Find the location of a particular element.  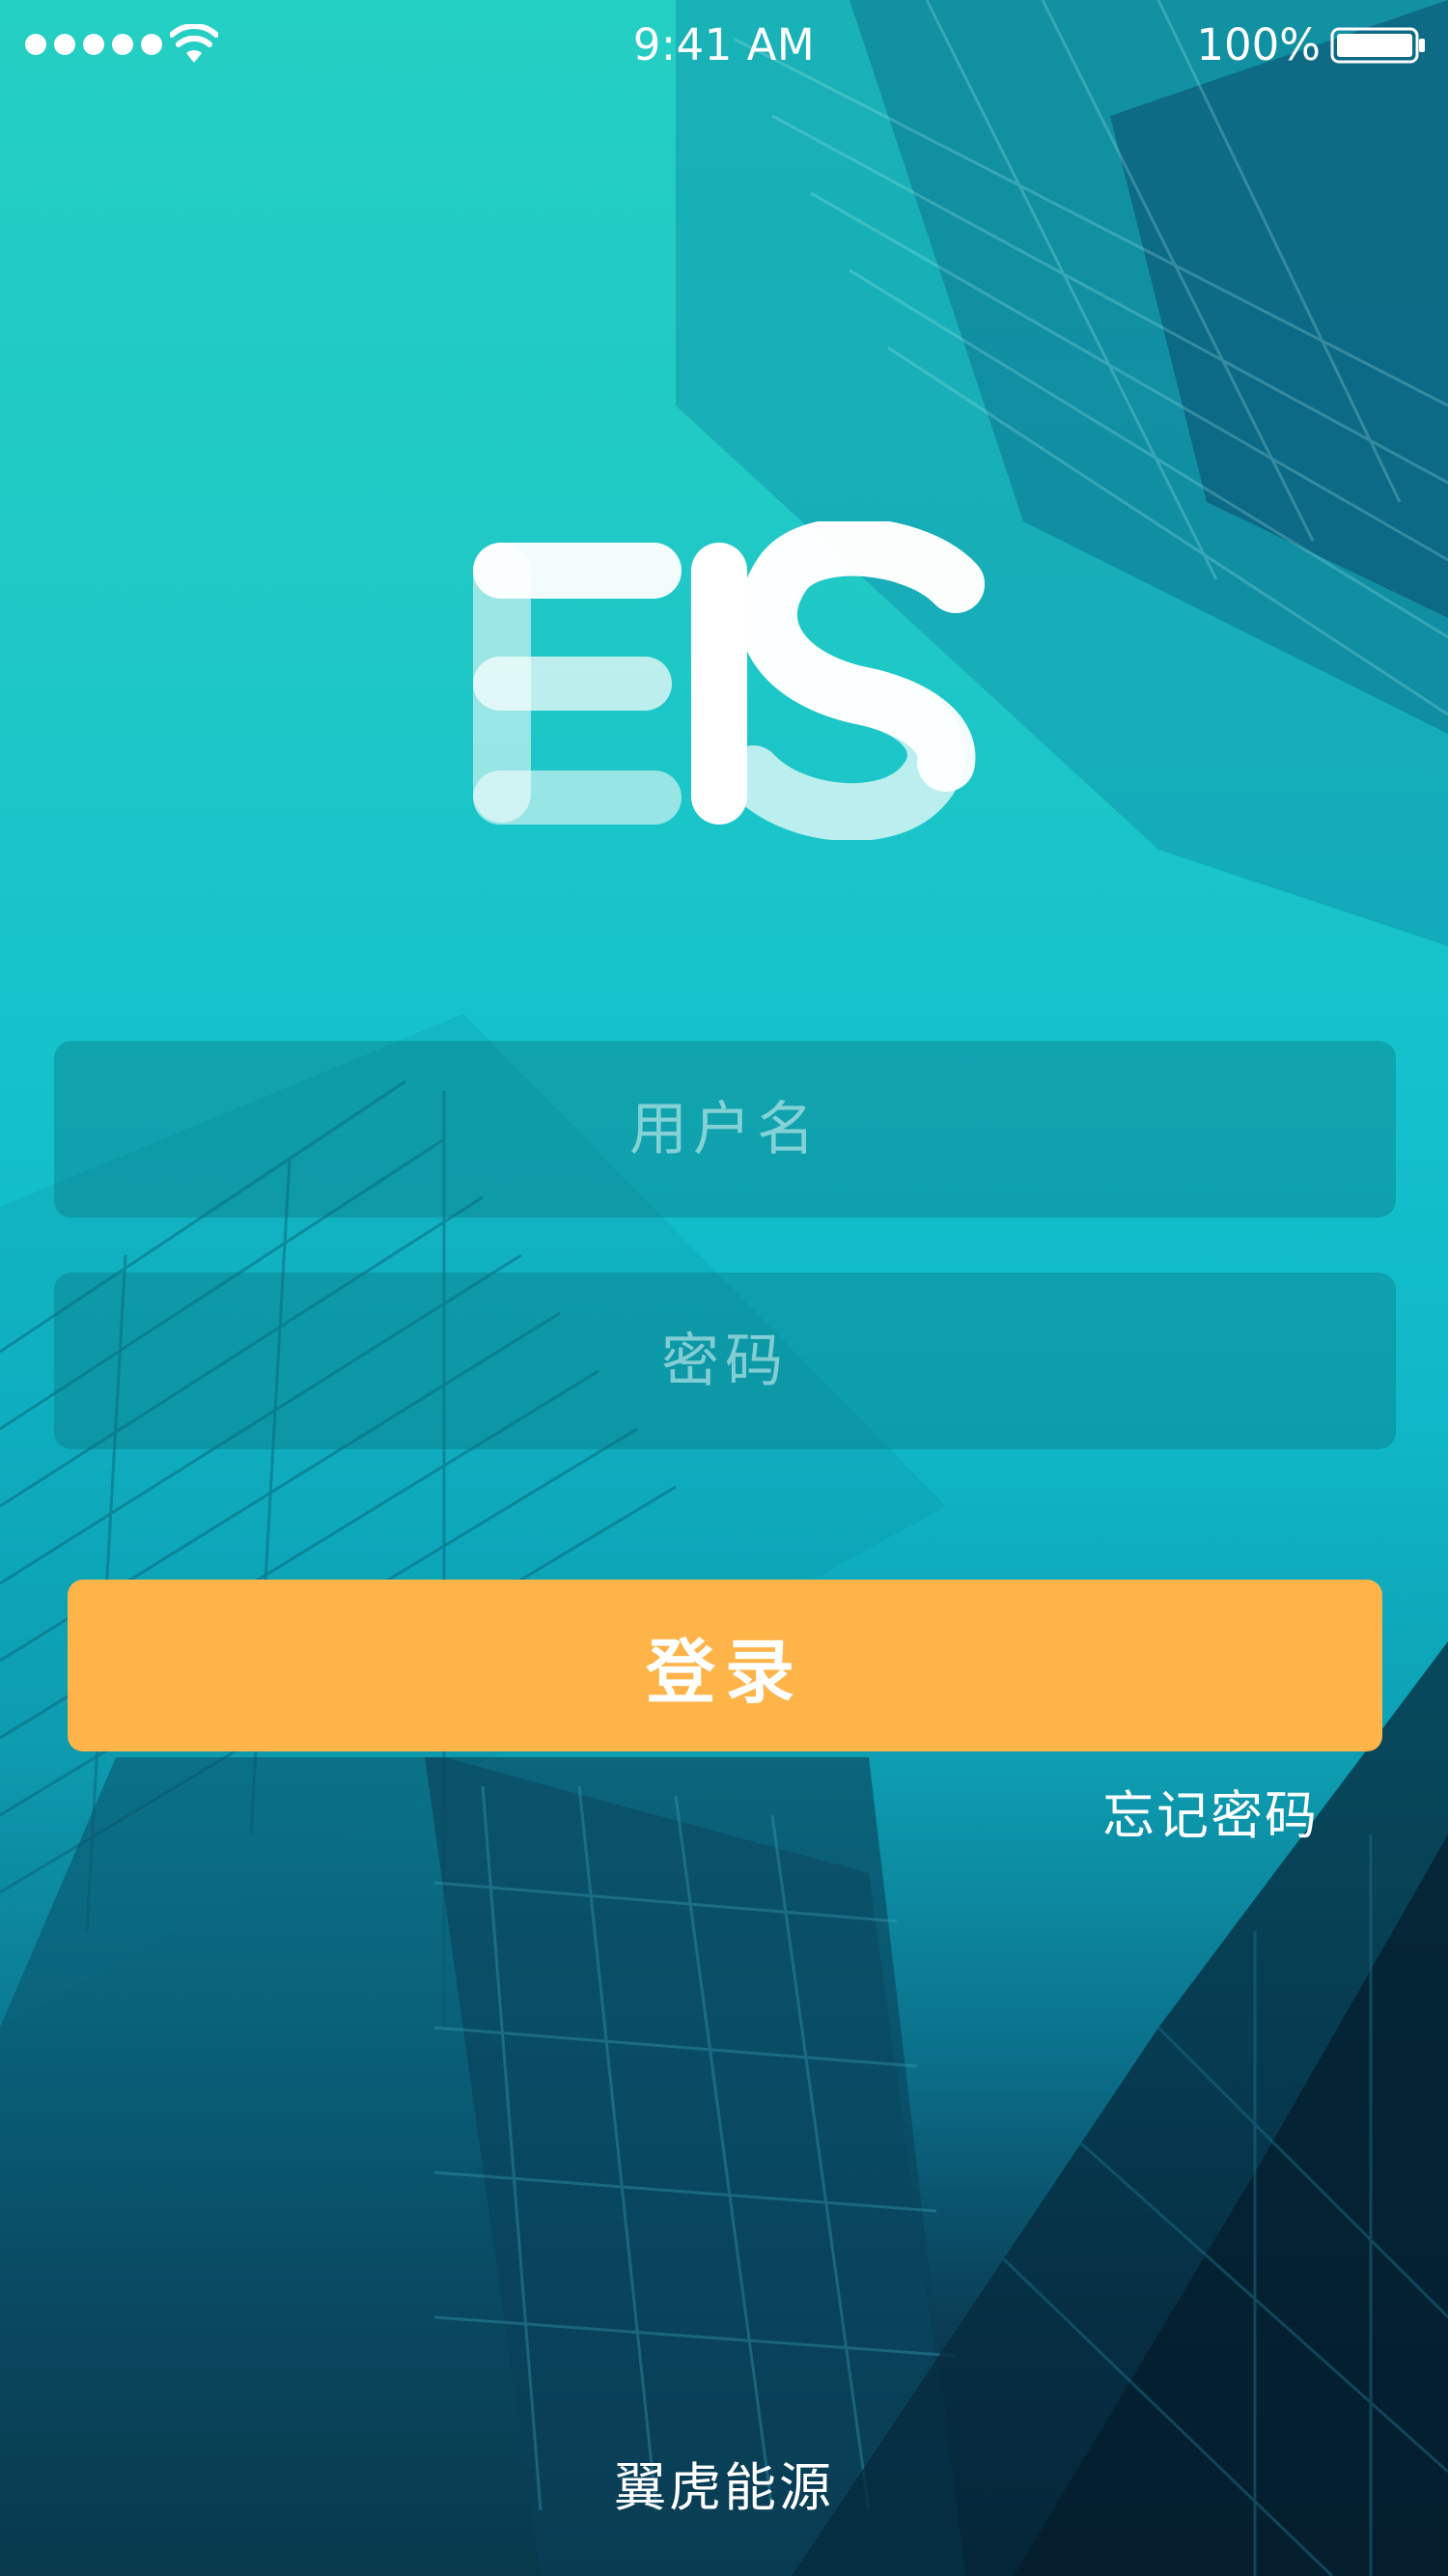

forgot-password-link: 忘记密码 is located at coordinates (1211, 1811).